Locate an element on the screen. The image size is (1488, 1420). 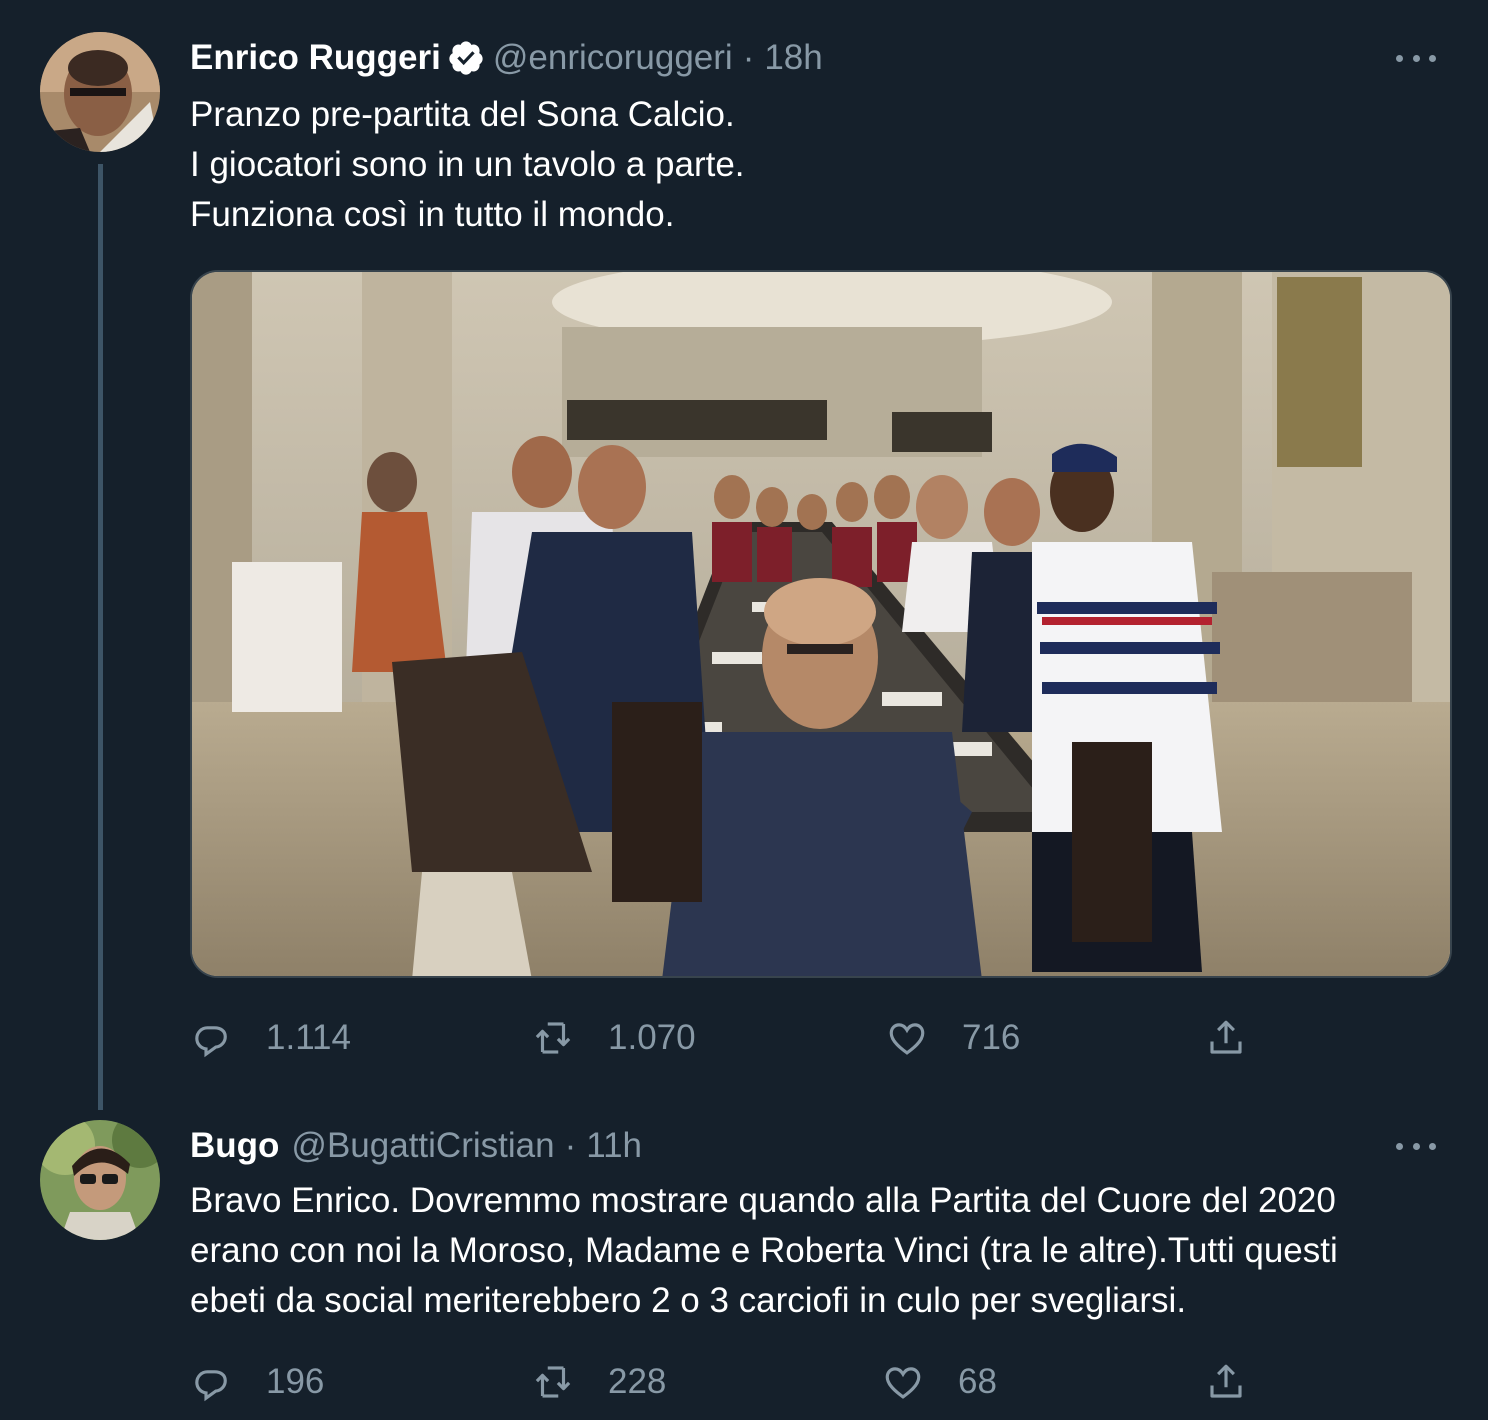
handle: @enricoruggeri is located at coordinates (613, 58).